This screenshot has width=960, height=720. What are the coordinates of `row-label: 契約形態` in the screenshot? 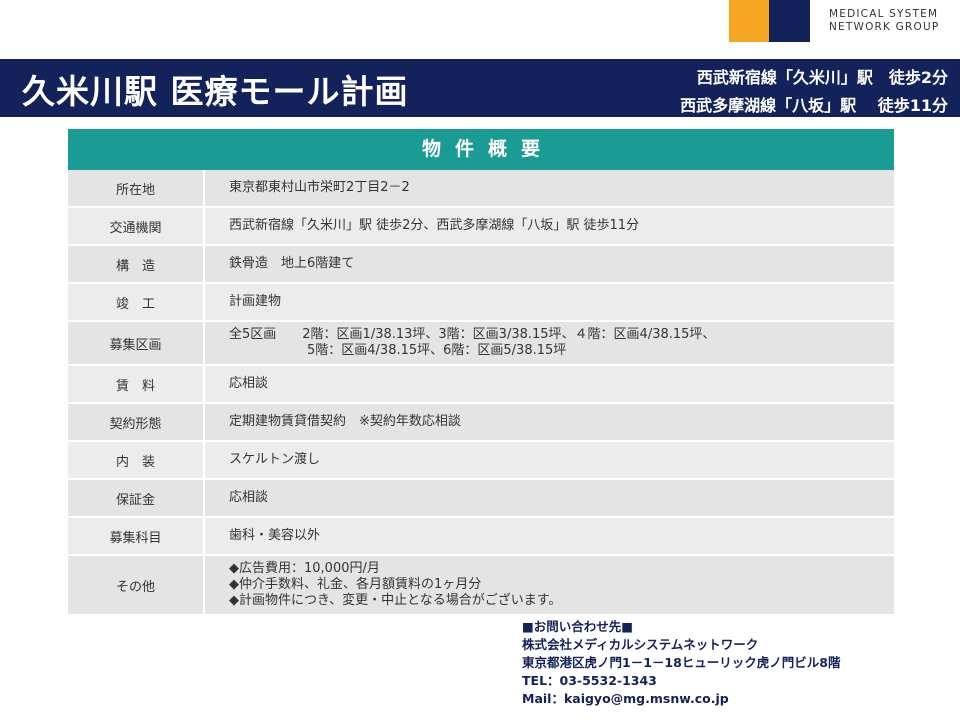 It's located at (136, 422).